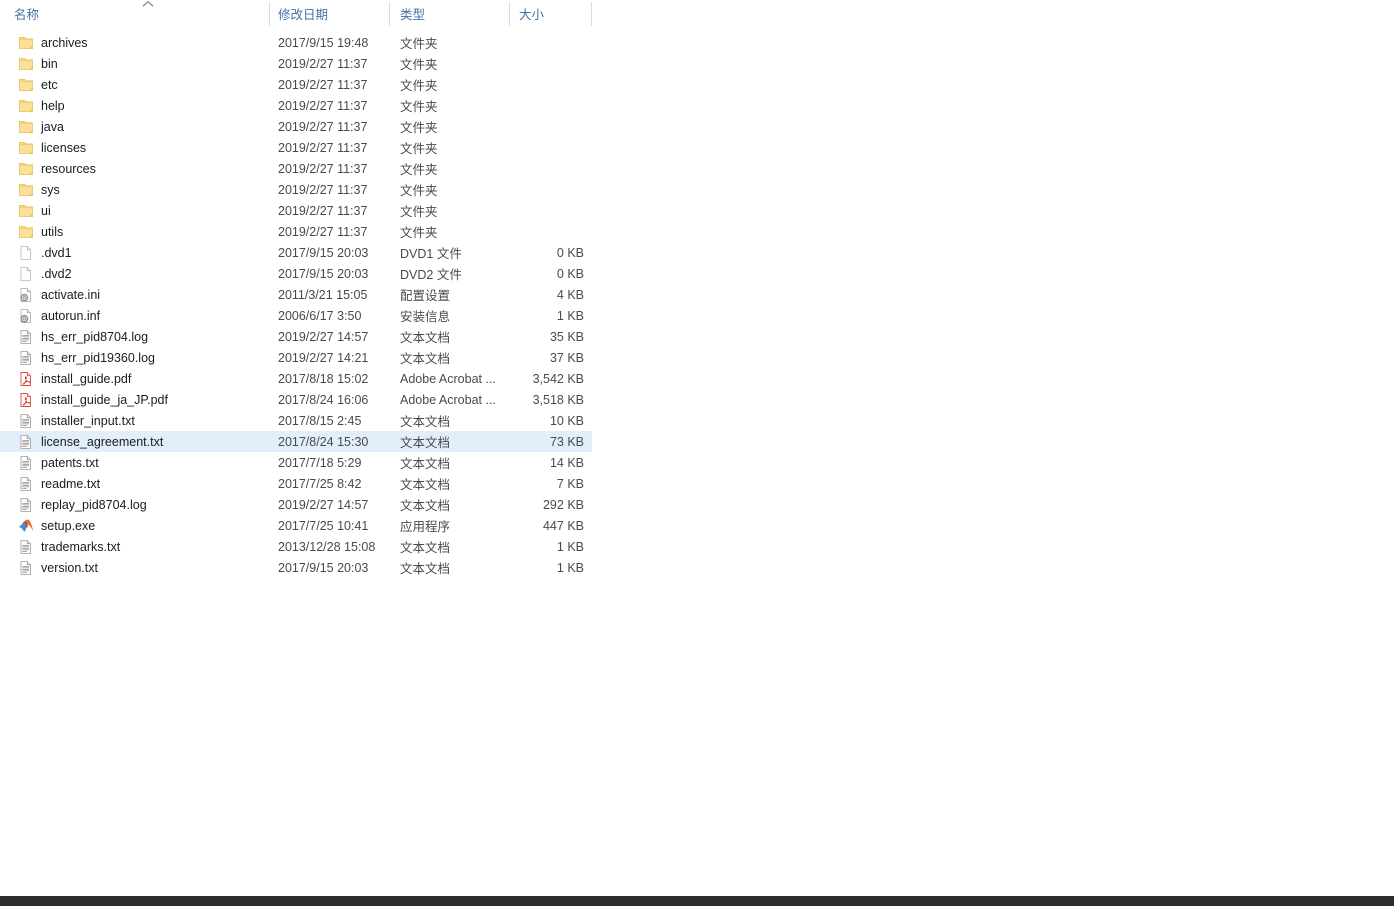 The width and height of the screenshot is (1394, 906). I want to click on file-name-label: java, so click(52, 126).